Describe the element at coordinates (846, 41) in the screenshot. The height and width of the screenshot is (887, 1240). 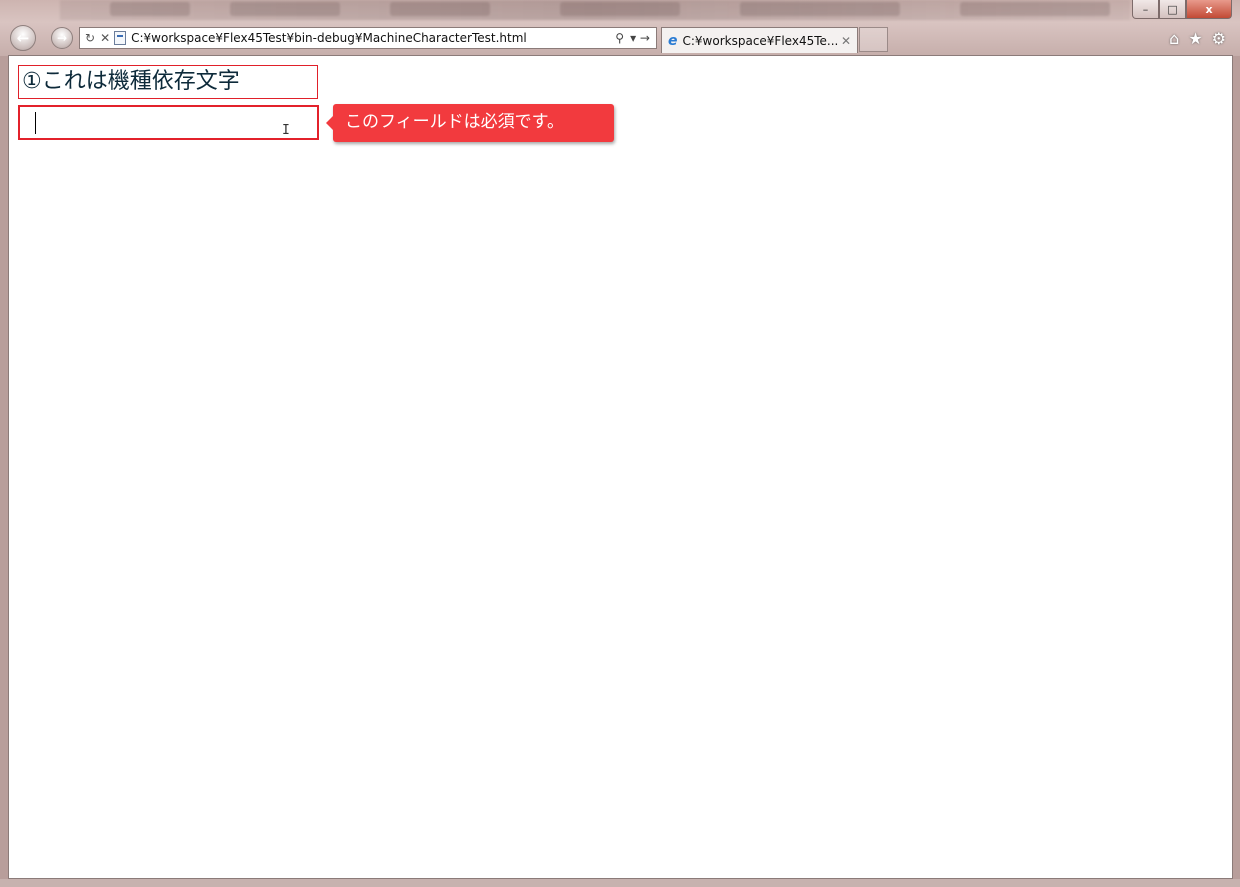
I see `tab-close-icon: ✕` at that location.